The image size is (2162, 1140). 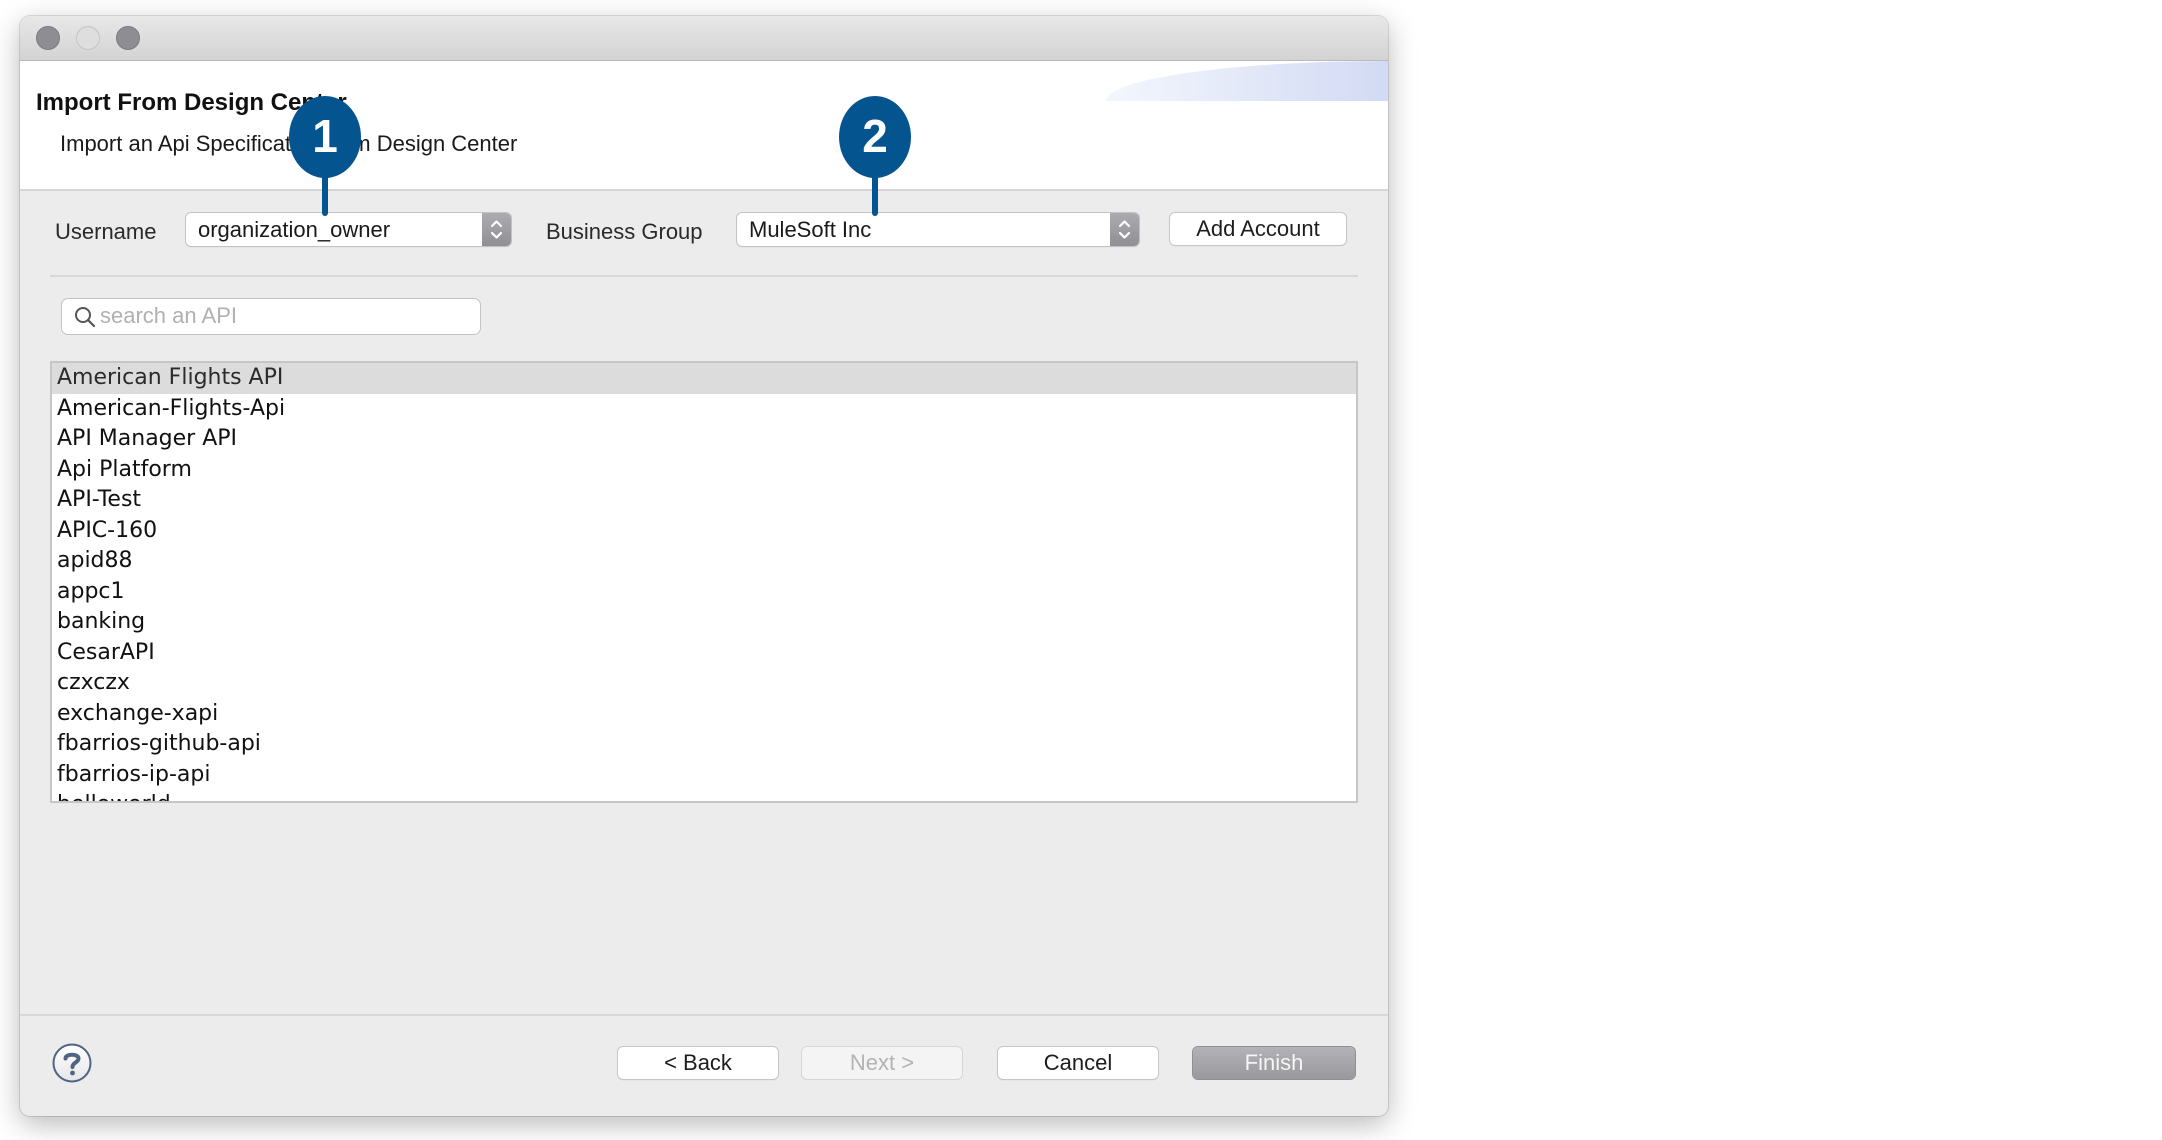 I want to click on callout-1-badge: 1, so click(x=325, y=137).